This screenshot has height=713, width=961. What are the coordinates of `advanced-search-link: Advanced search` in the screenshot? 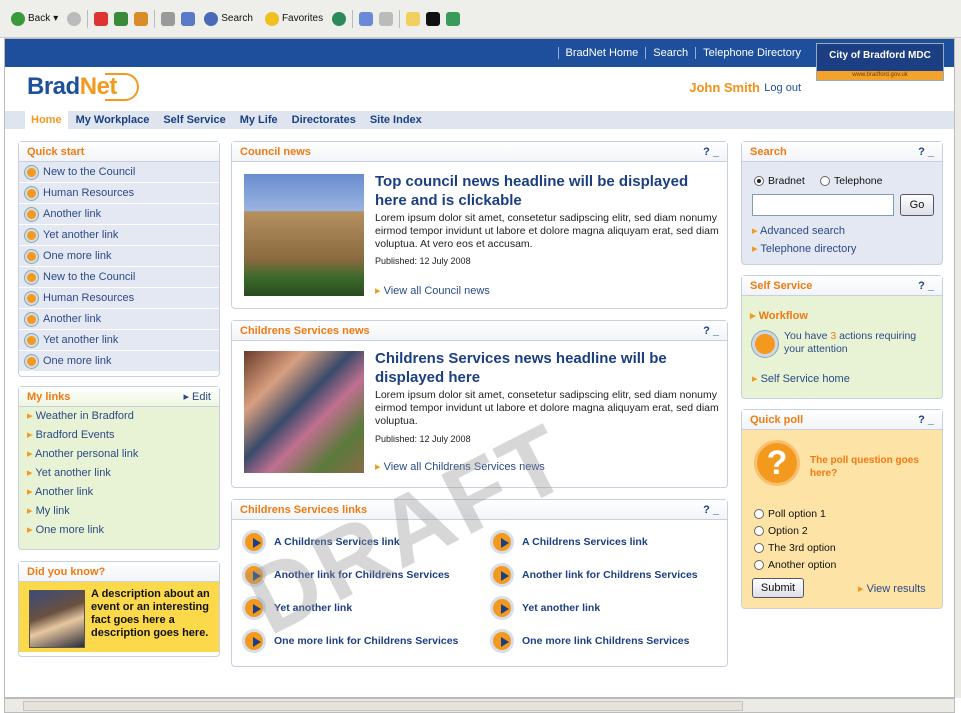 It's located at (798, 230).